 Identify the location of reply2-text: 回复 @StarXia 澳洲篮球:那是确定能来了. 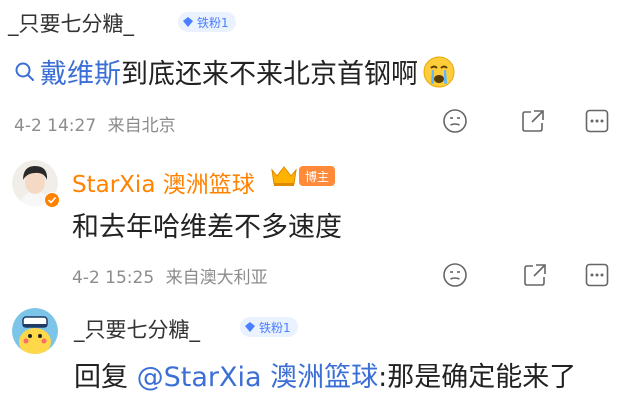
(325, 374).